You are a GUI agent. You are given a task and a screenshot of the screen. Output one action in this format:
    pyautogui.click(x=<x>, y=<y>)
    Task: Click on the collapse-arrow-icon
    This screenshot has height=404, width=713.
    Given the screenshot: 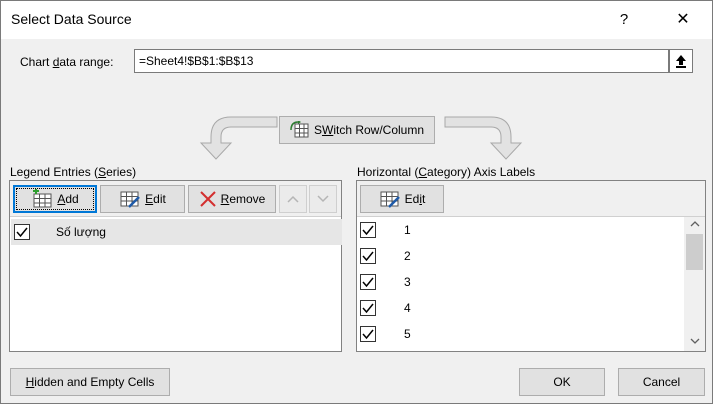 What is the action you would take?
    pyautogui.click(x=681, y=61)
    